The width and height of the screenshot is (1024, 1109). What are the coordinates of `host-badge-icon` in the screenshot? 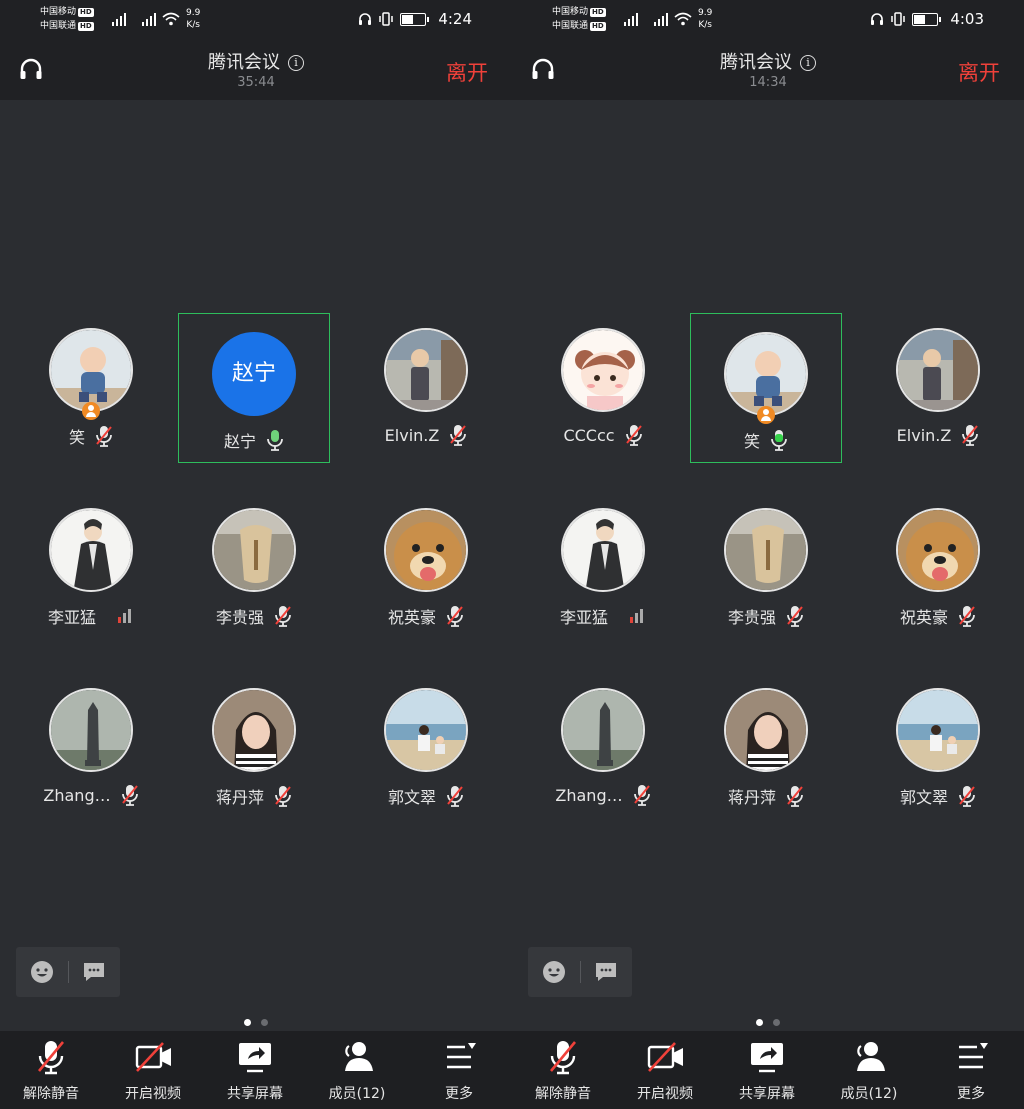 It's located at (766, 415).